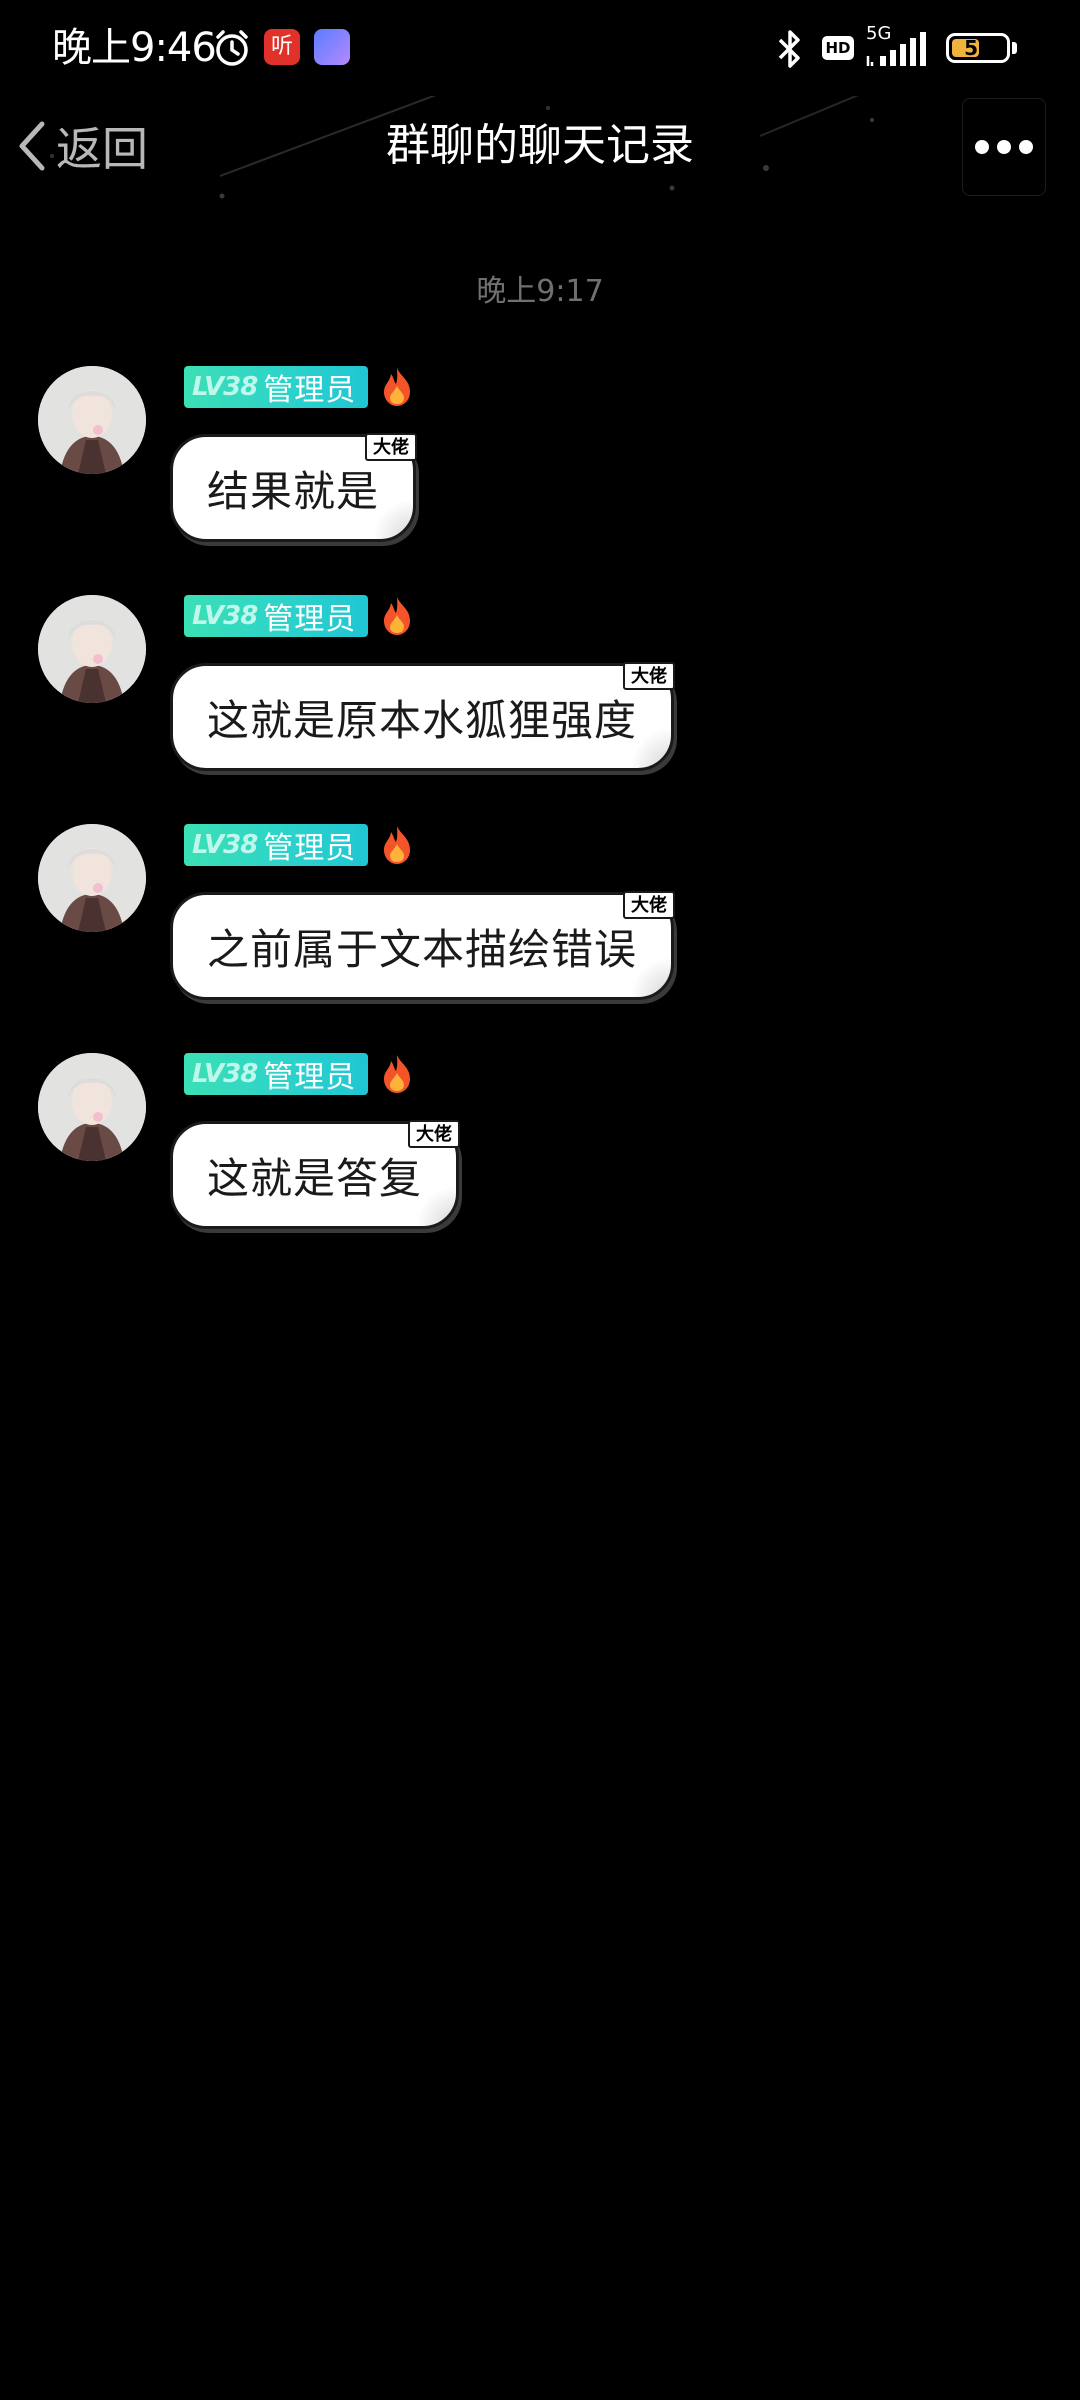 The height and width of the screenshot is (2400, 1080). What do you see at coordinates (332, 47) in the screenshot?
I see `game-app-icon` at bounding box center [332, 47].